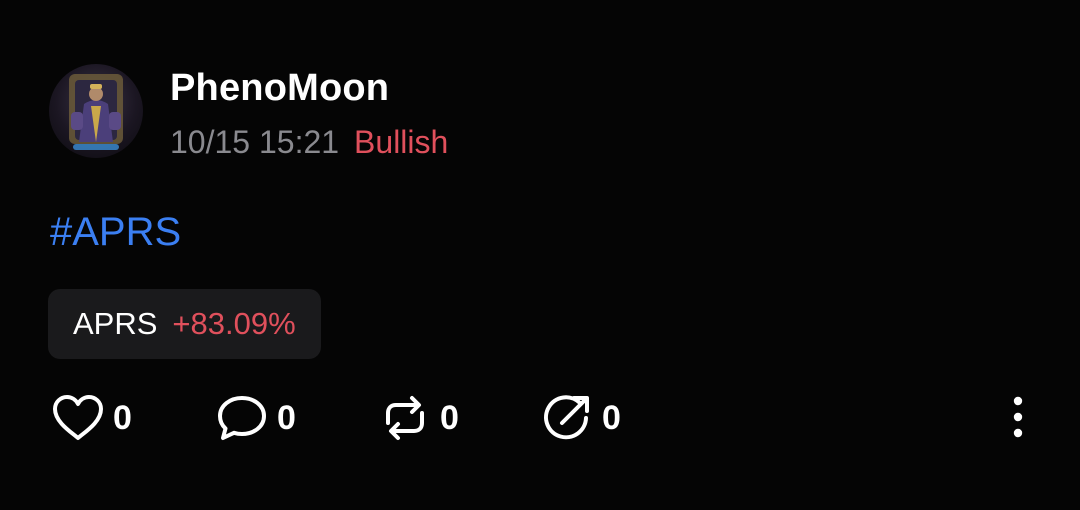 This screenshot has height=510, width=1080. What do you see at coordinates (234, 323) in the screenshot?
I see `ticker-change: +83.09%` at bounding box center [234, 323].